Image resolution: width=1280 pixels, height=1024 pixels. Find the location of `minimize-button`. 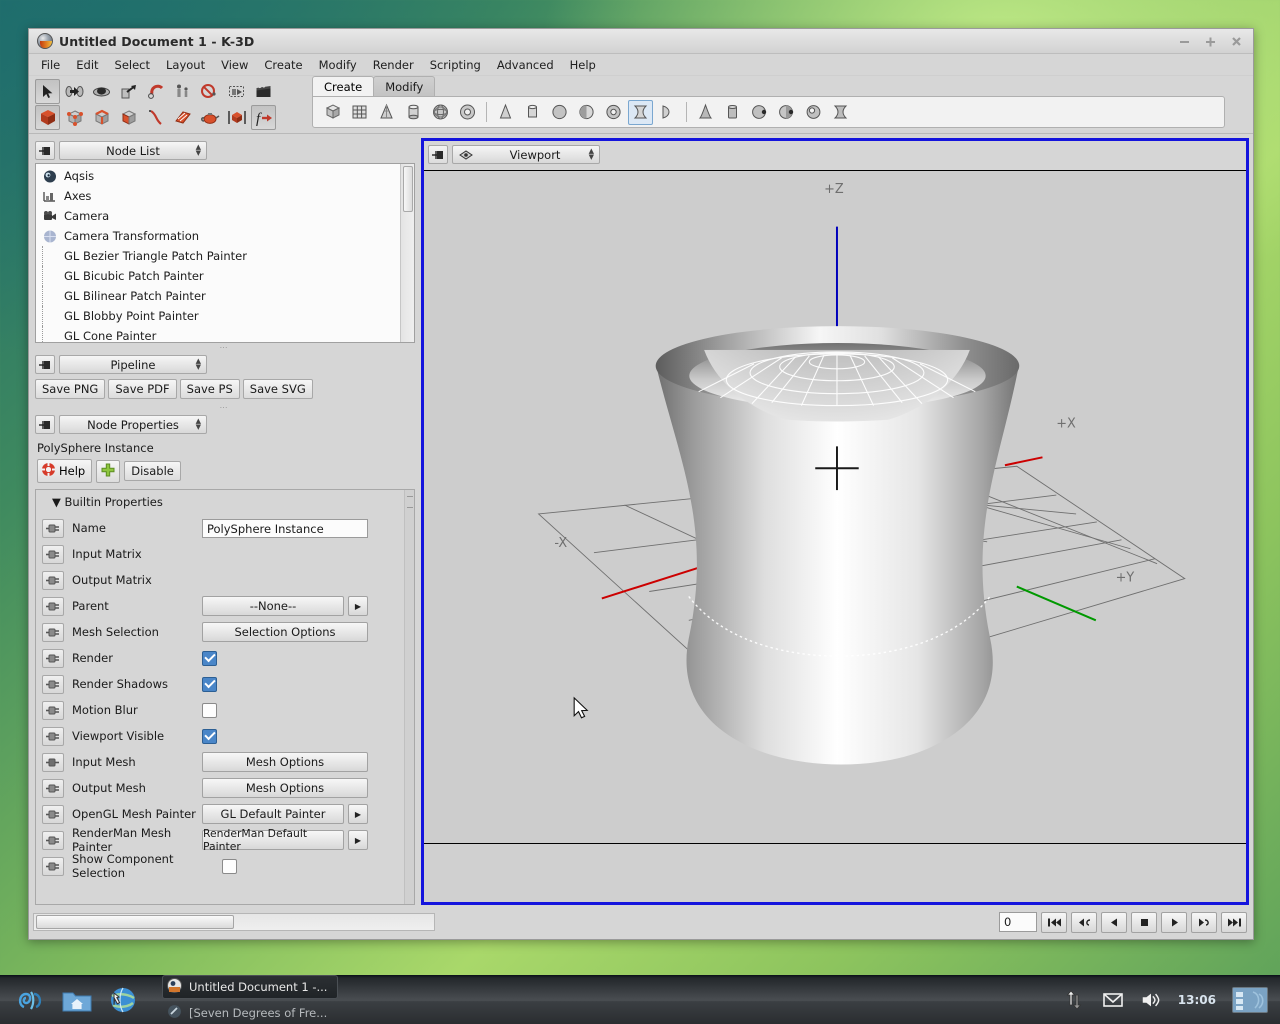

minimize-button is located at coordinates (1184, 41).